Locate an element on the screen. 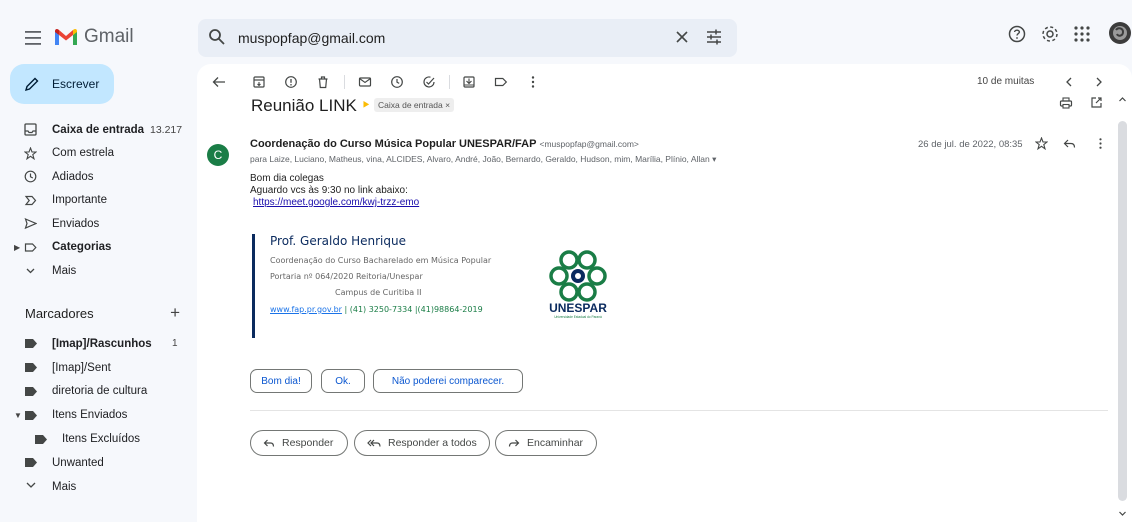 The height and width of the screenshot is (522, 1132). print-icon is located at coordinates (1066, 103).